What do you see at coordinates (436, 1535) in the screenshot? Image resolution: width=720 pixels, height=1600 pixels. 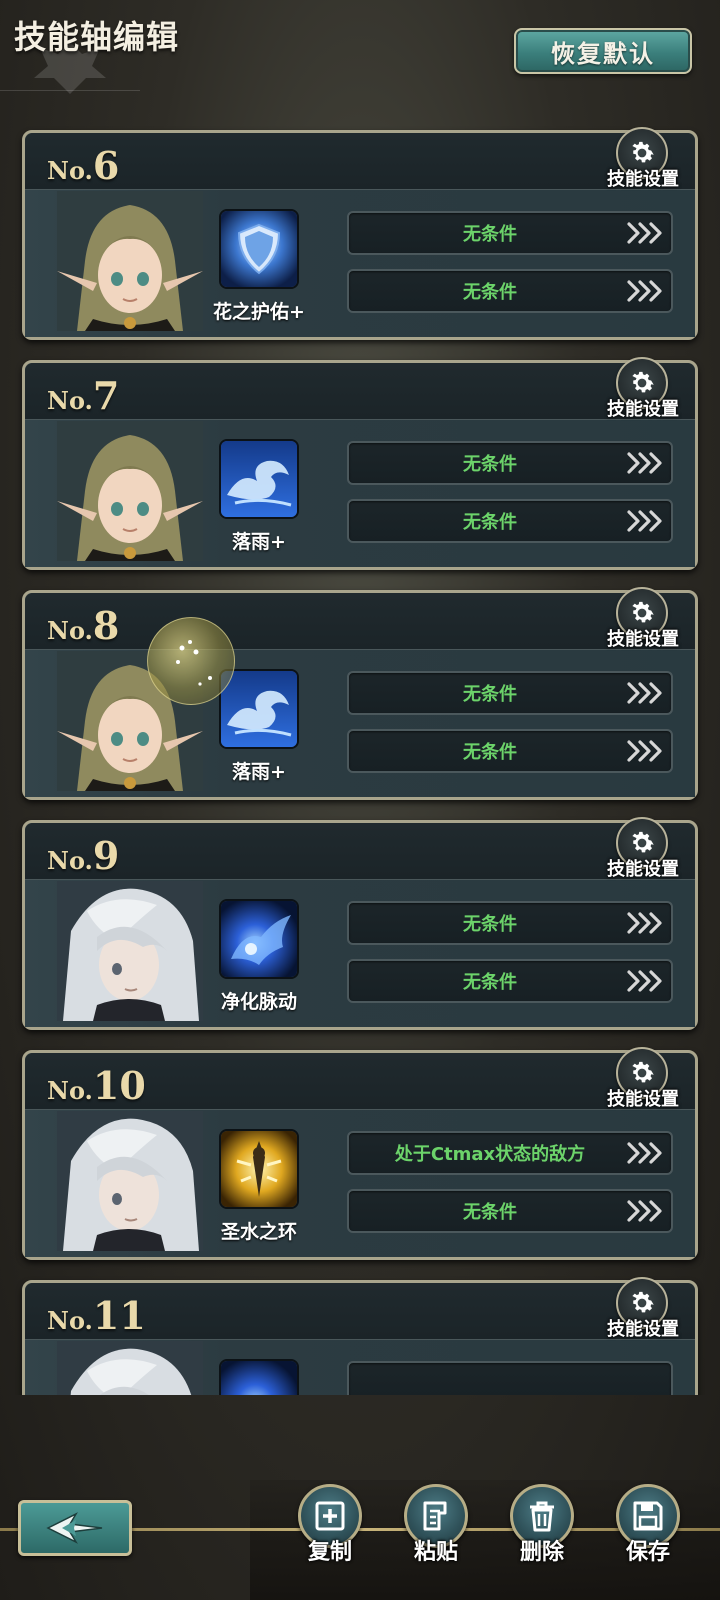 I see `paste-button: 粘贴` at bounding box center [436, 1535].